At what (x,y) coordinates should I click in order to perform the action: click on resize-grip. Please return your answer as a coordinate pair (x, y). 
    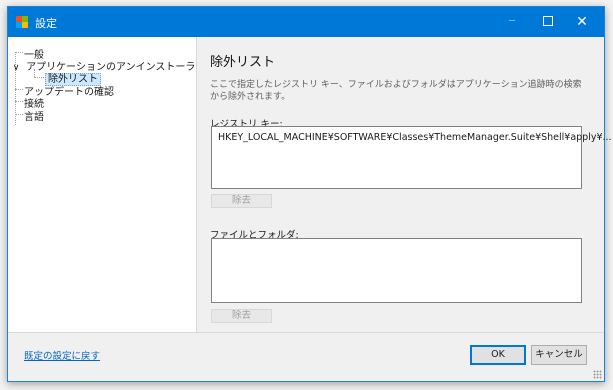
    Looking at the image, I should click on (597, 374).